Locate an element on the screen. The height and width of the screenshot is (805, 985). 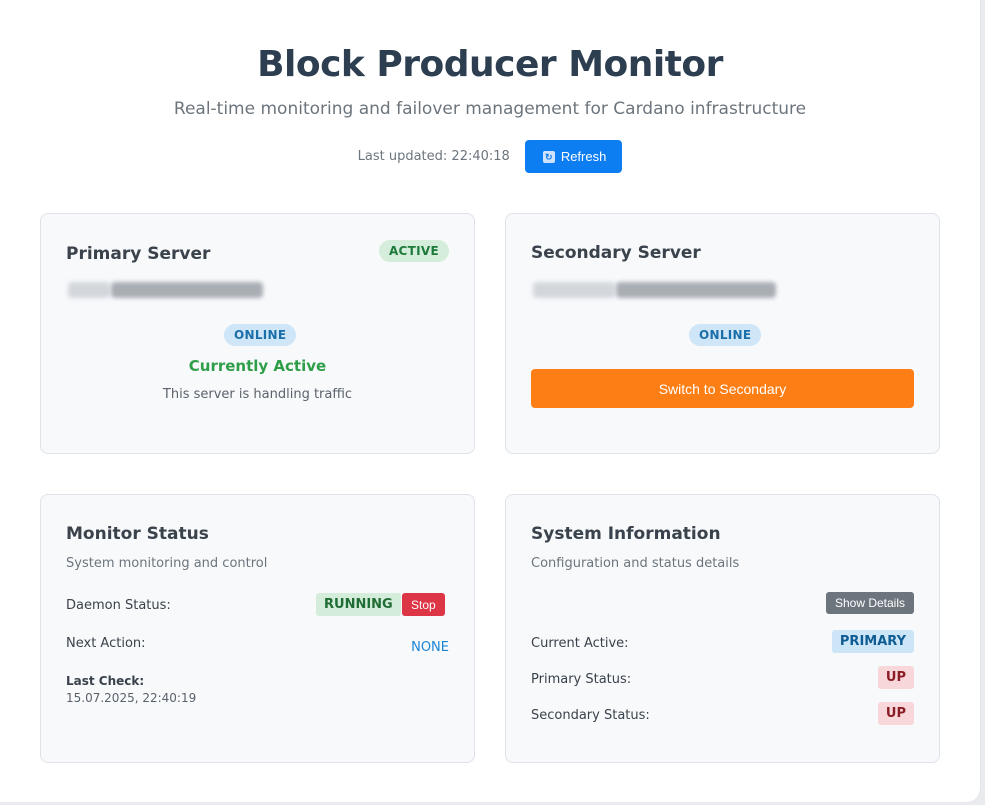
last-check-value: 15.07.2025, 22:40:19 is located at coordinates (131, 698).